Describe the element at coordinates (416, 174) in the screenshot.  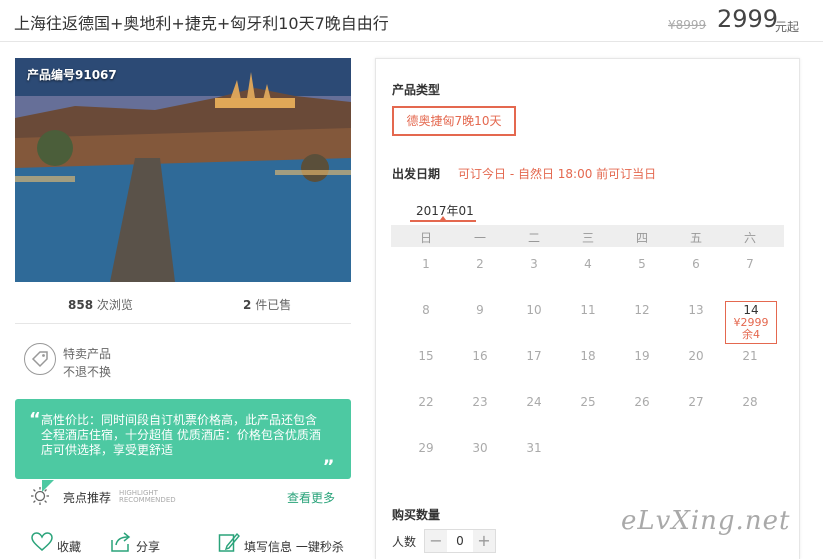
I see `departure-date-label: 出发日期` at that location.